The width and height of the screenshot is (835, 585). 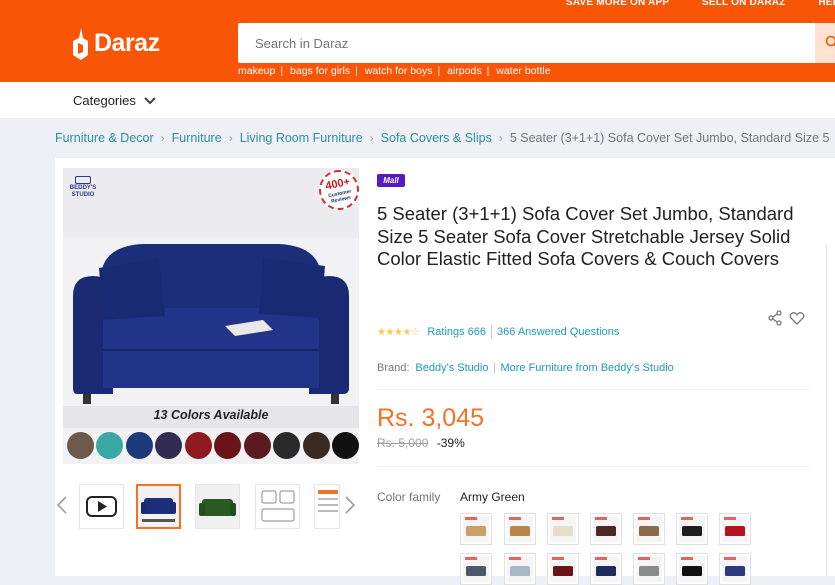 I want to click on daraz-logo-icon, so click(x=80, y=43).